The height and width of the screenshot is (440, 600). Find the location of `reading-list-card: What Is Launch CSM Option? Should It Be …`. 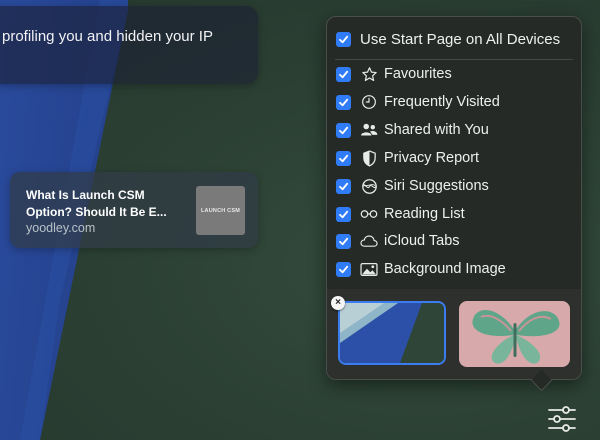

reading-list-card: What Is Launch CSM Option? Should It Be … is located at coordinates (134, 210).